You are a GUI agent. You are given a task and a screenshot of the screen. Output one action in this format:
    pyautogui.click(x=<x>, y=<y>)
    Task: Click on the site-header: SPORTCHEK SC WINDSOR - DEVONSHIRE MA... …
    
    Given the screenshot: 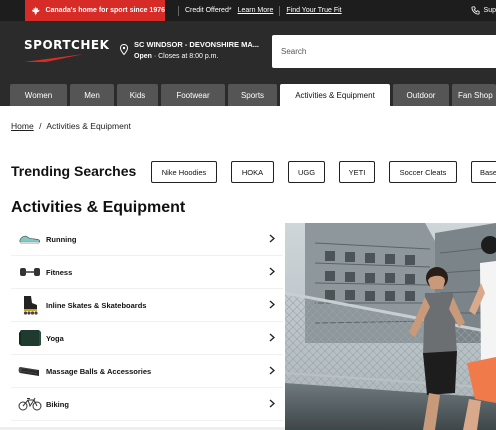 What is the action you would take?
    pyautogui.click(x=248, y=51)
    